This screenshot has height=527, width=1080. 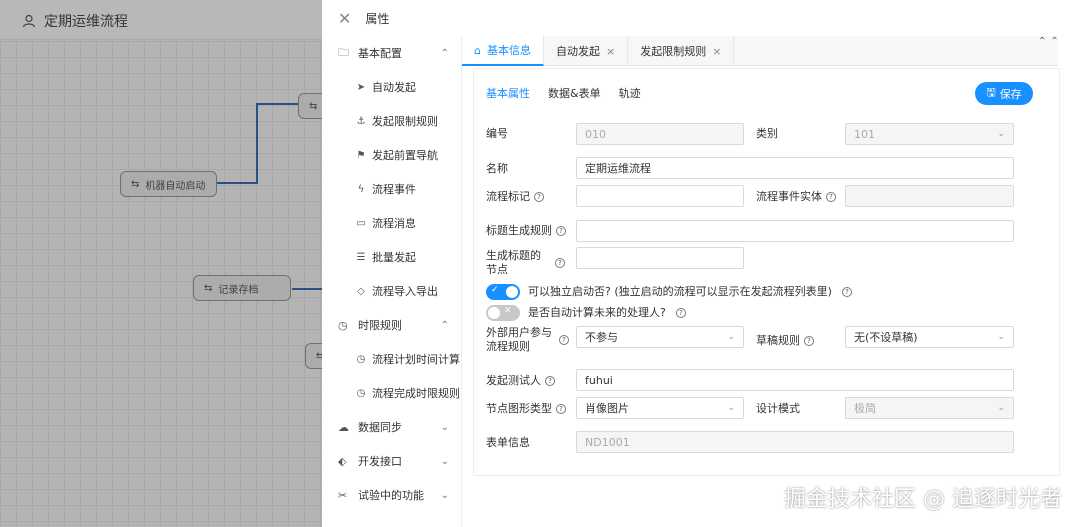 I want to click on menu-item-label: 发起前置导航, so click(x=405, y=155).